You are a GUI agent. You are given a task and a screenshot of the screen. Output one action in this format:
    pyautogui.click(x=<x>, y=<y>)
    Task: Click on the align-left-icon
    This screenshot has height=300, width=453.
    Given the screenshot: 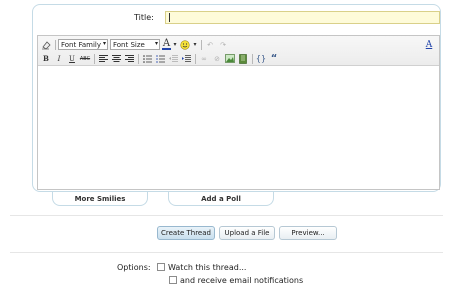 What is the action you would take?
    pyautogui.click(x=103, y=59)
    